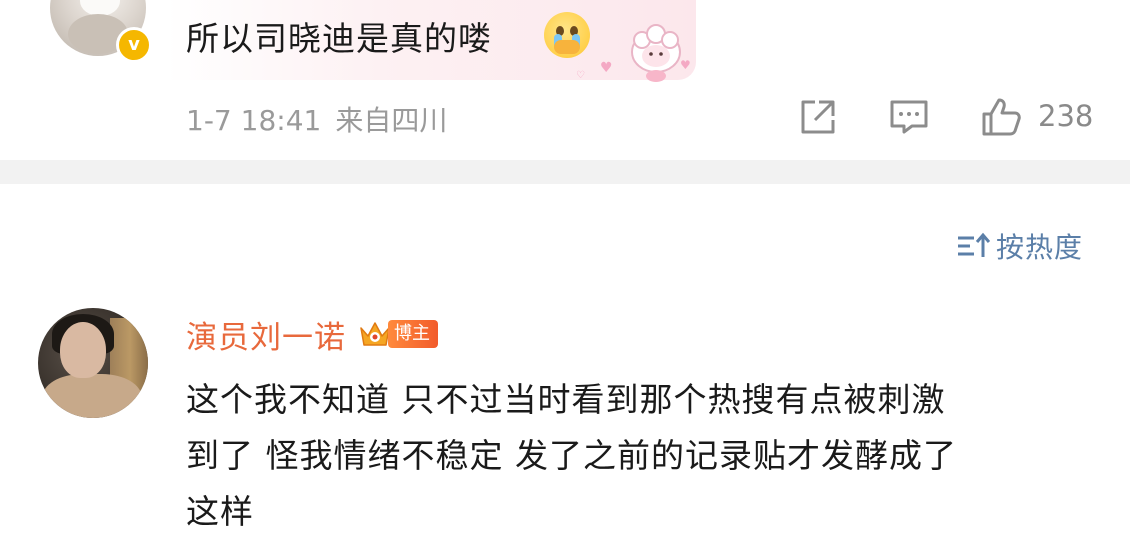  Describe the element at coordinates (254, 120) in the screenshot. I see `comment-time: 1-7 18:41` at that location.